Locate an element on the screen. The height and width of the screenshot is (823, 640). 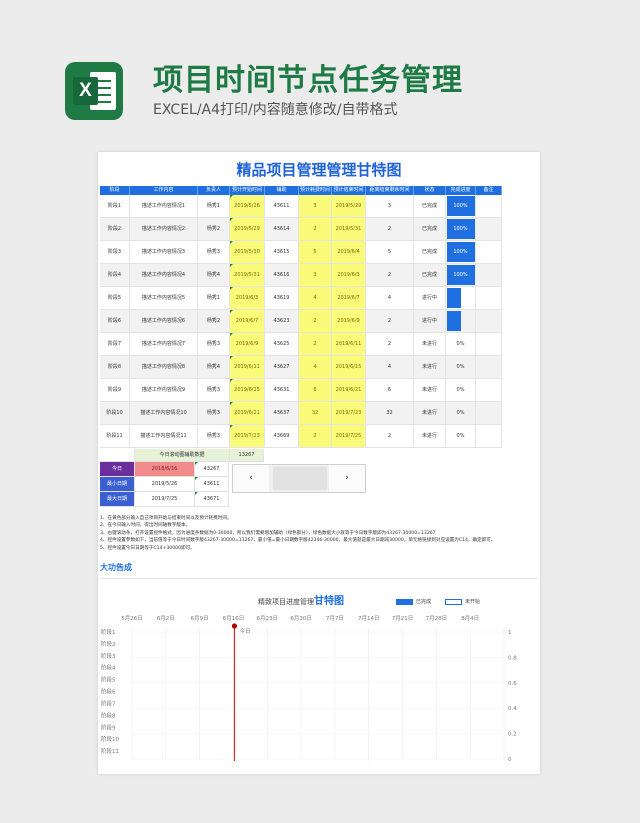
today-value: 43267 is located at coordinates (212, 469).